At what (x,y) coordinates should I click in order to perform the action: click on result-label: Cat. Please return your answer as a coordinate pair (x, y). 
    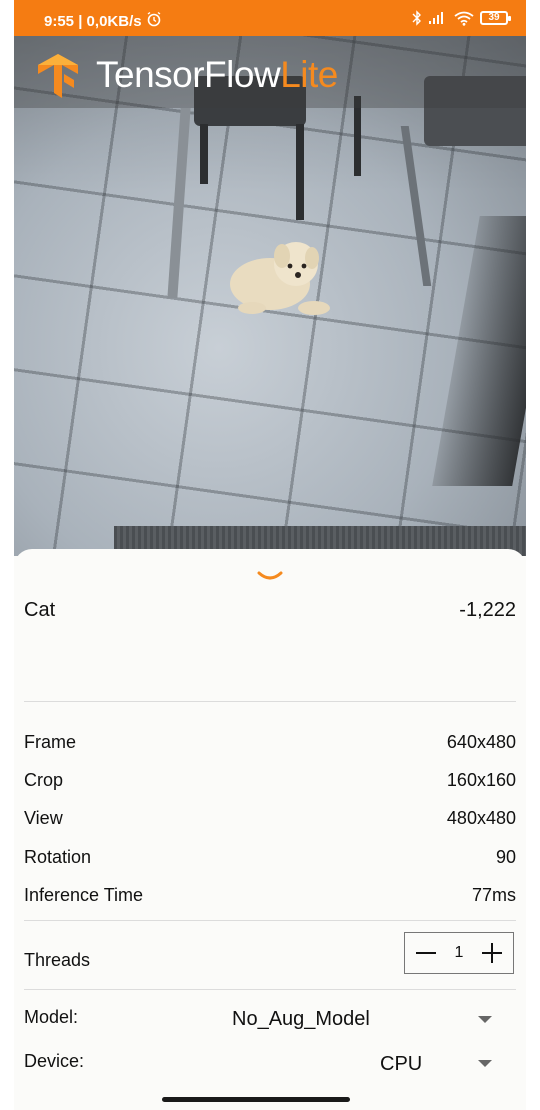
    Looking at the image, I should click on (40, 610).